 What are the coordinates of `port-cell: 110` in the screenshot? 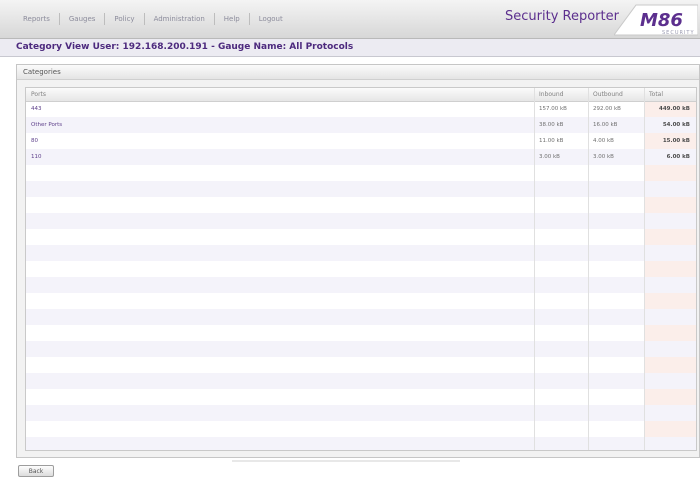 It's located at (36, 157).